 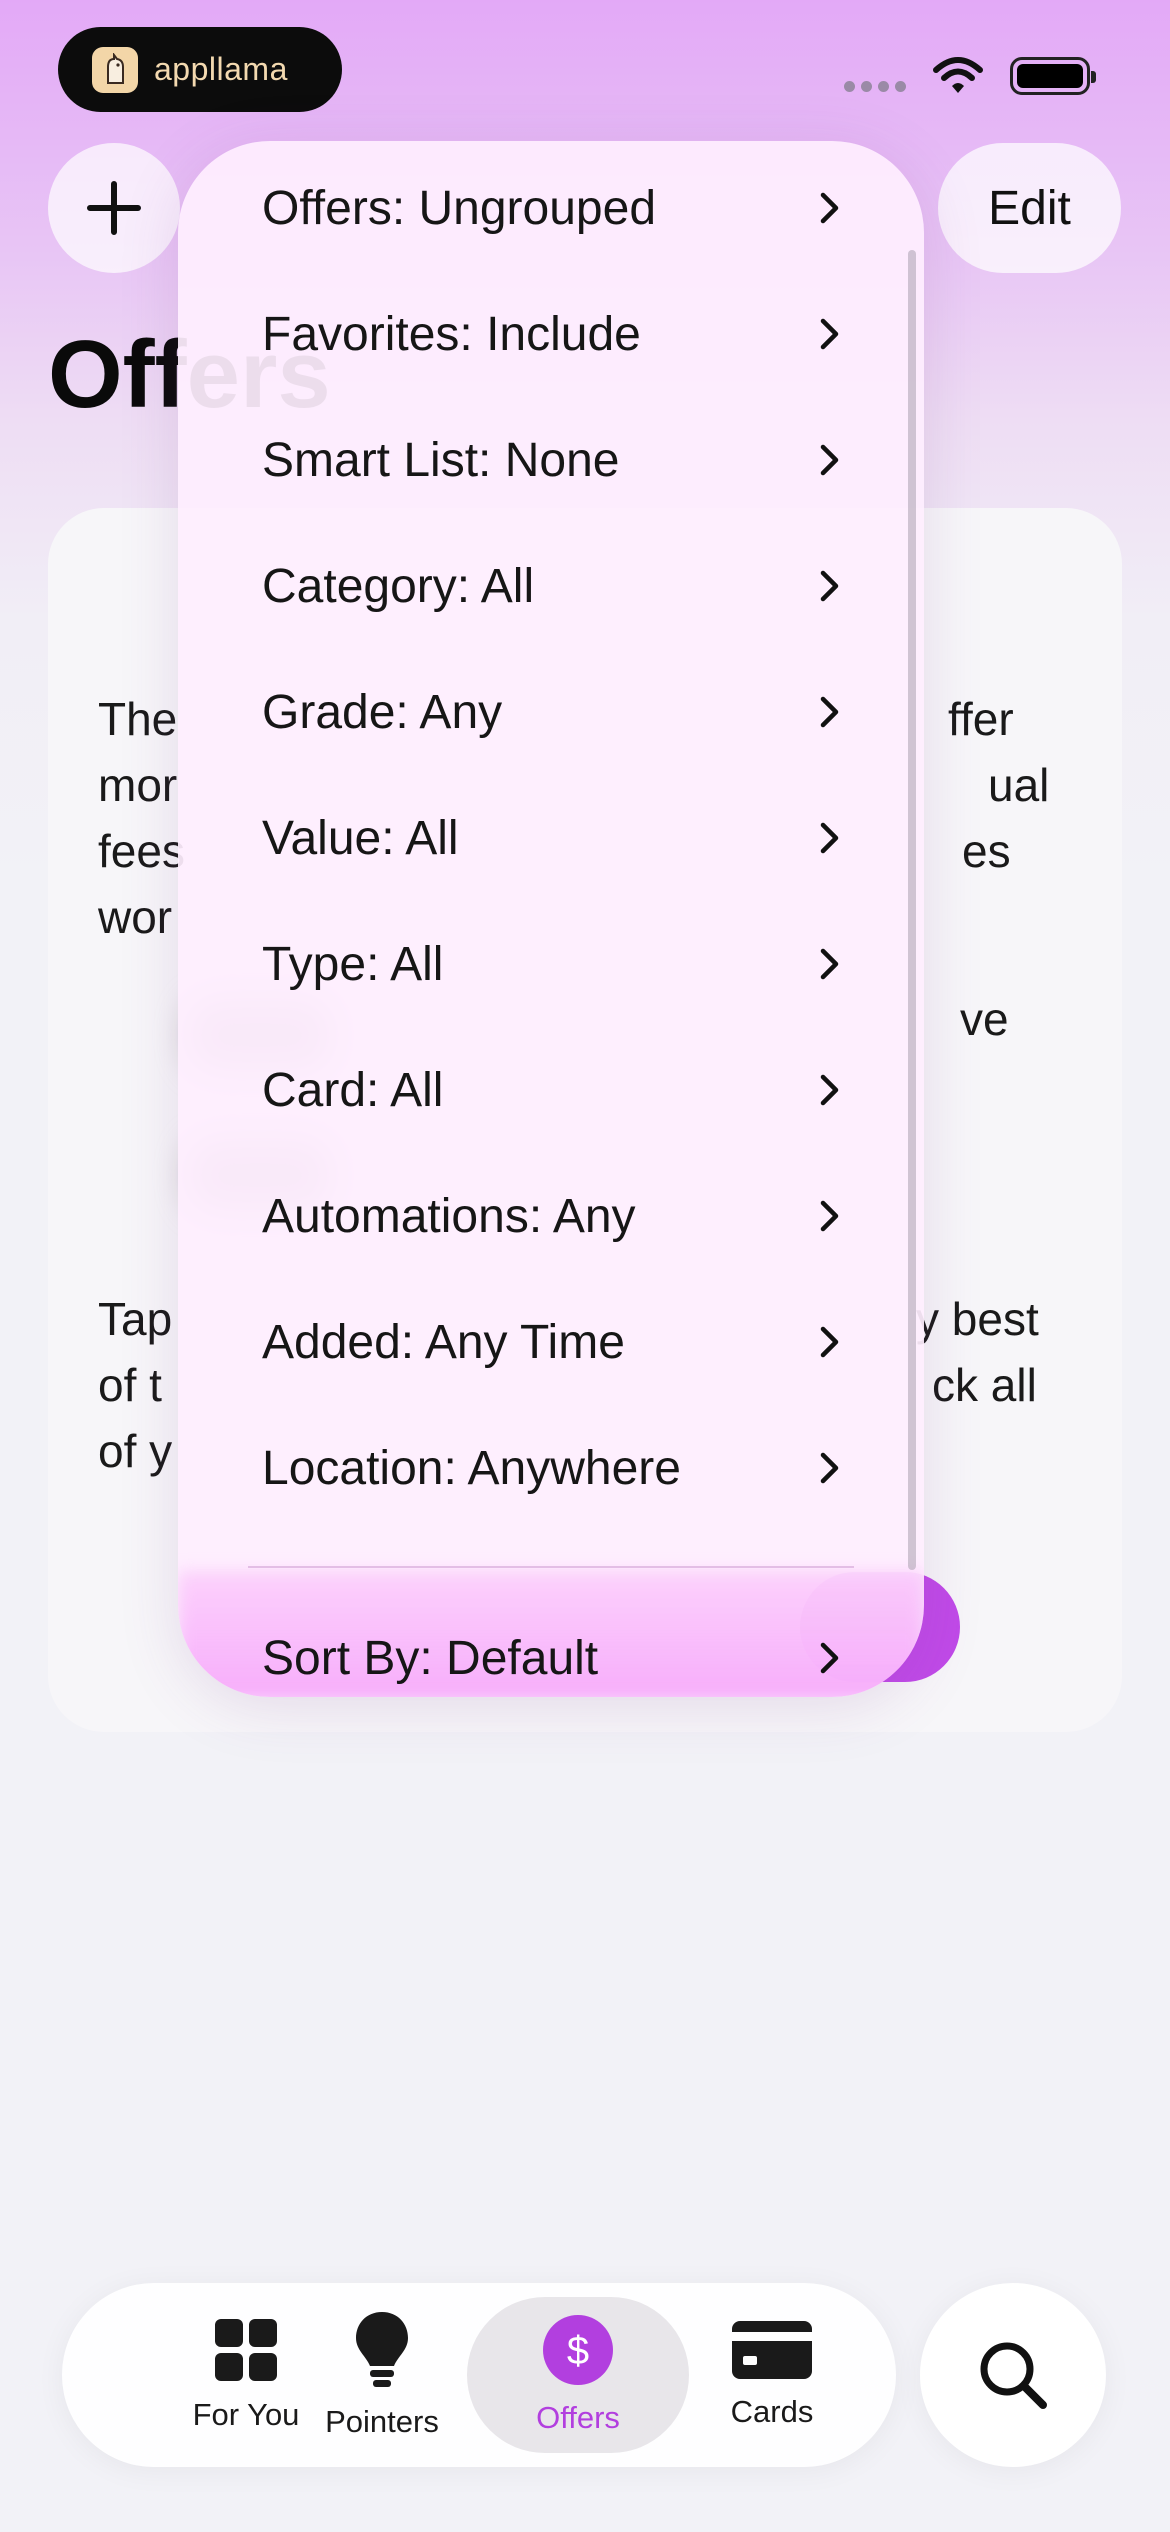 I want to click on lightbulb-icon, so click(x=382, y=2349).